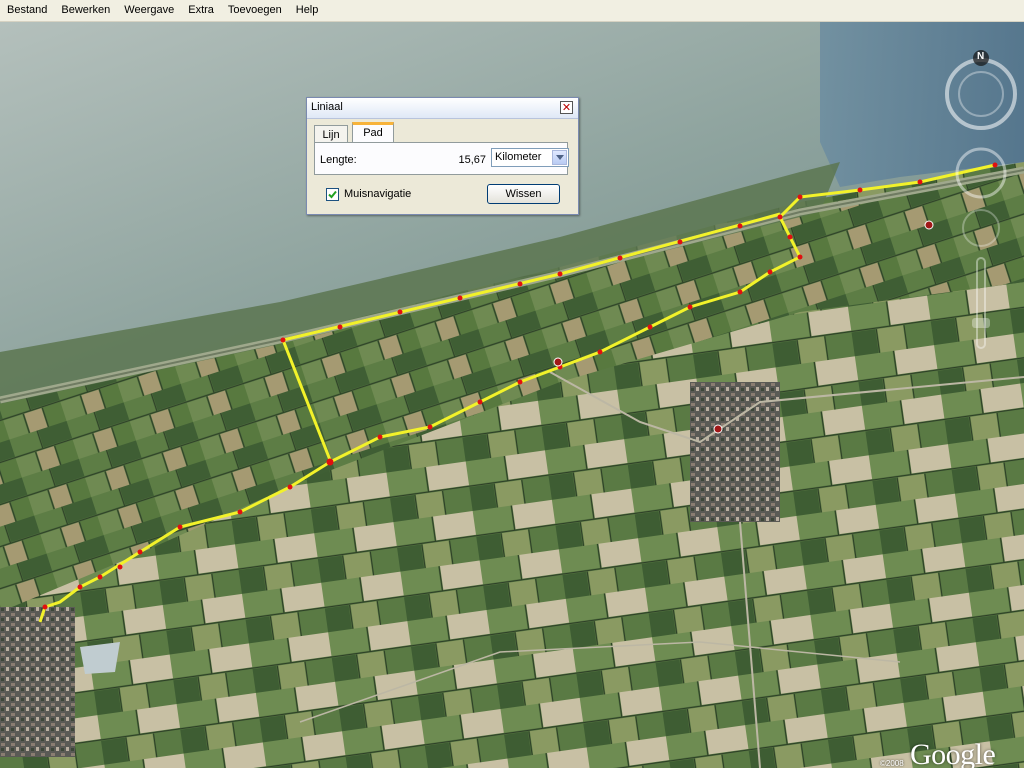 This screenshot has height=768, width=1024. I want to click on move-joystick, so click(981, 228).